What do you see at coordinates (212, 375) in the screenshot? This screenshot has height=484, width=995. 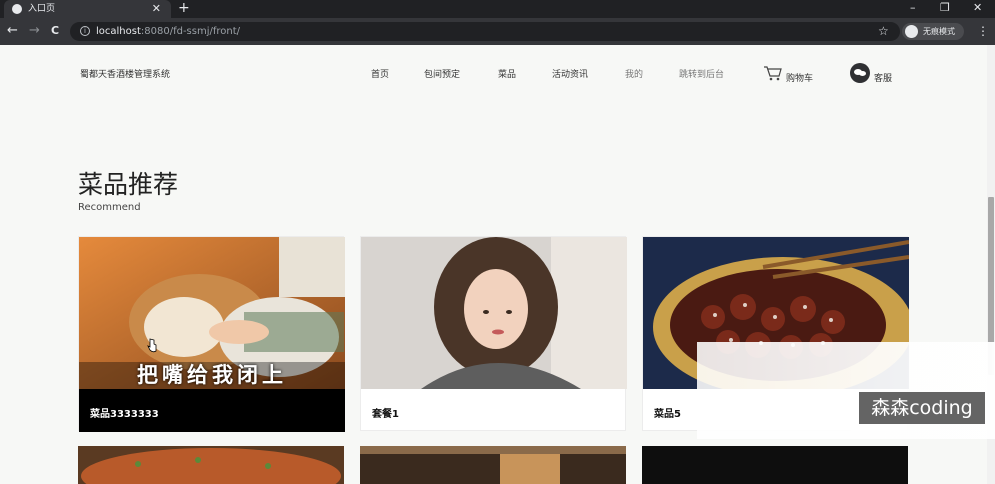 I see `image-meme-caption: 把嘴给我闭上` at bounding box center [212, 375].